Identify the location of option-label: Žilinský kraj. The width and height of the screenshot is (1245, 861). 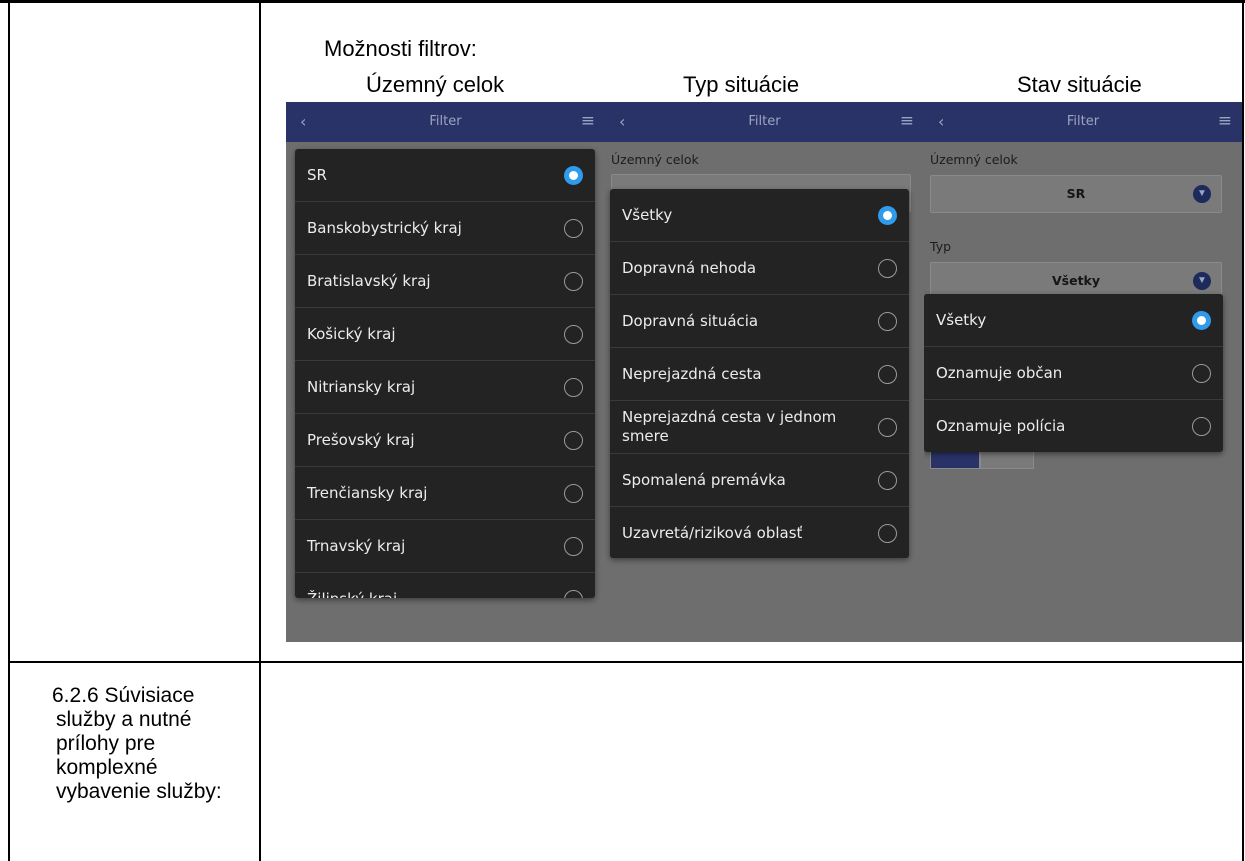
(431, 594).